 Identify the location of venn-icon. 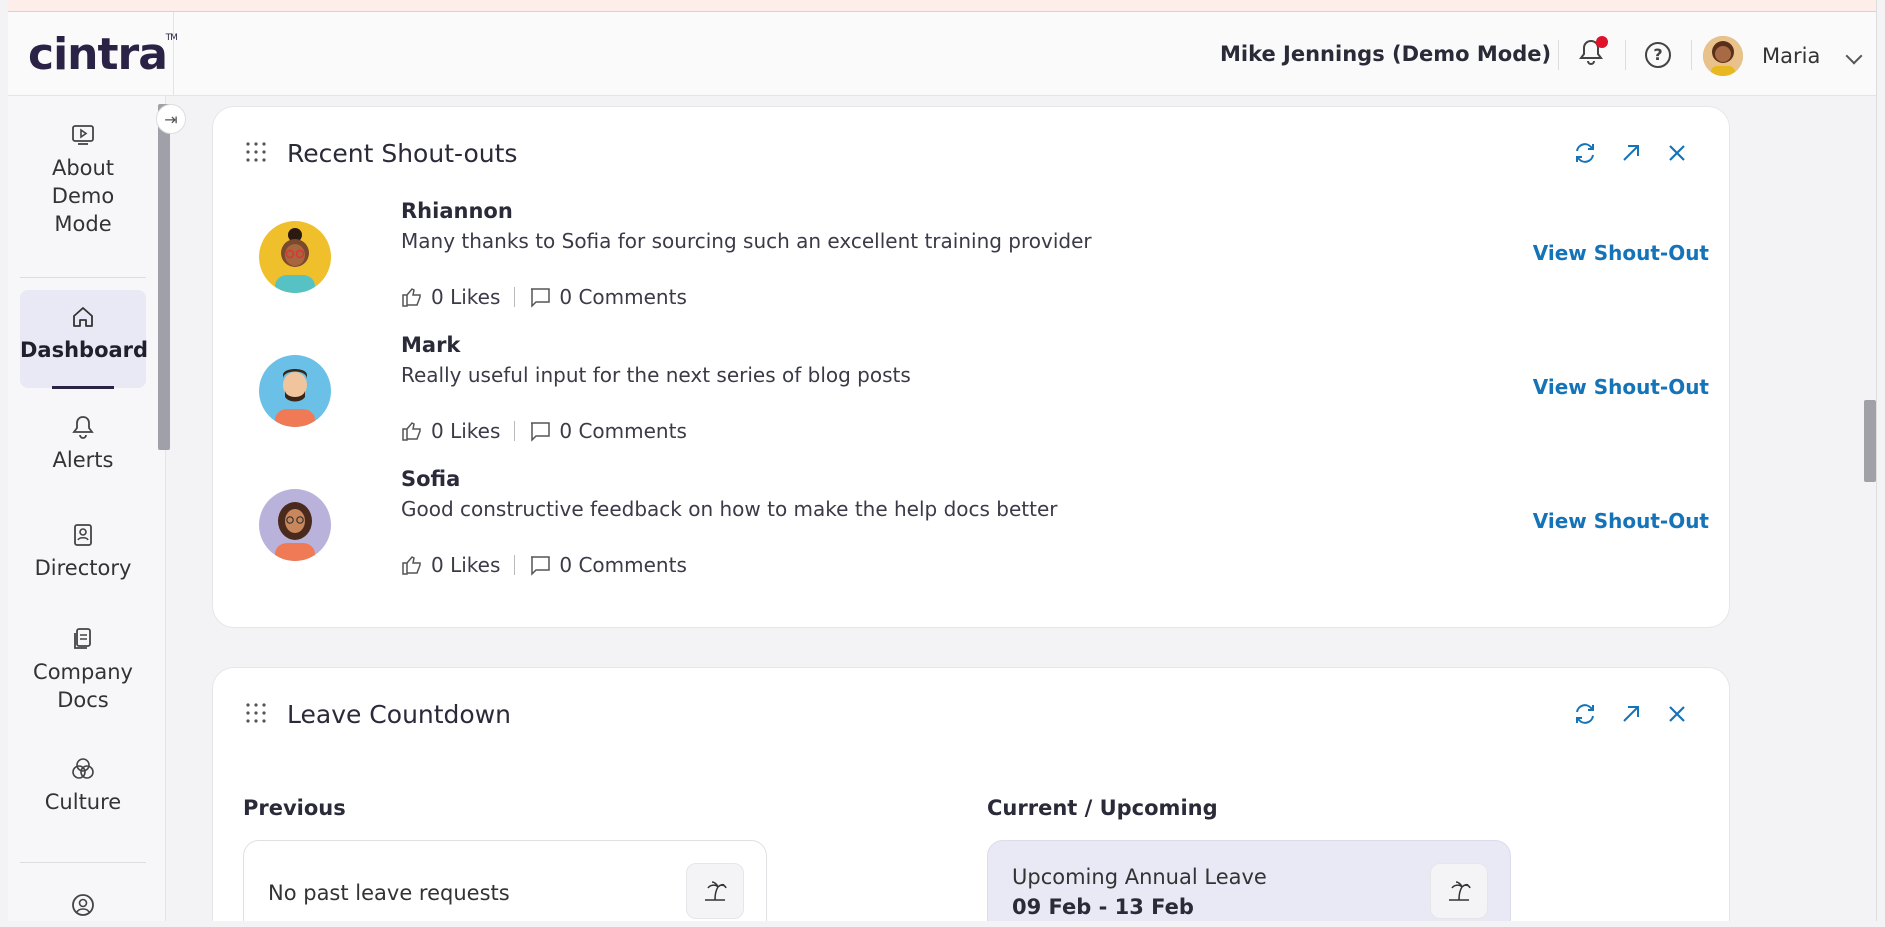
(83, 768).